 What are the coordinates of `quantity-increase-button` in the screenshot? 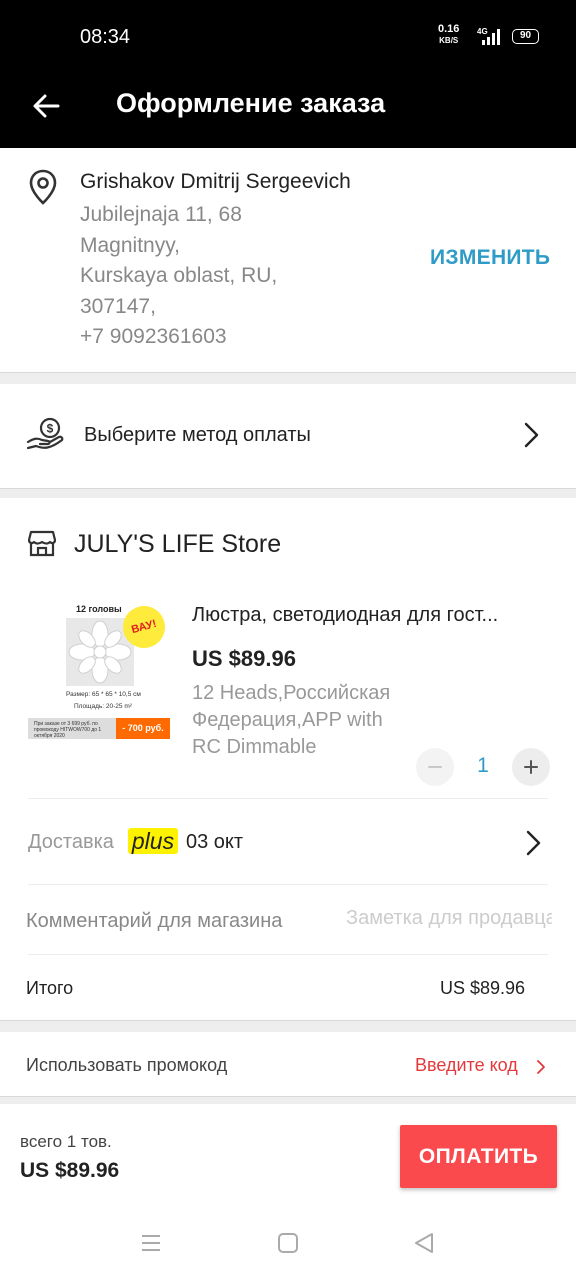 It's located at (531, 767).